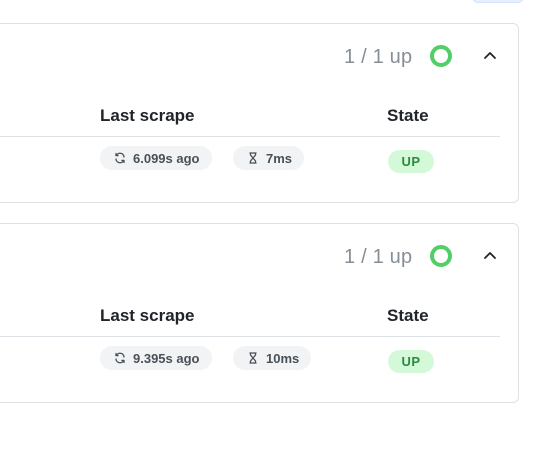 The height and width of the screenshot is (454, 533). What do you see at coordinates (498, 1) in the screenshot?
I see `top-edge-button` at bounding box center [498, 1].